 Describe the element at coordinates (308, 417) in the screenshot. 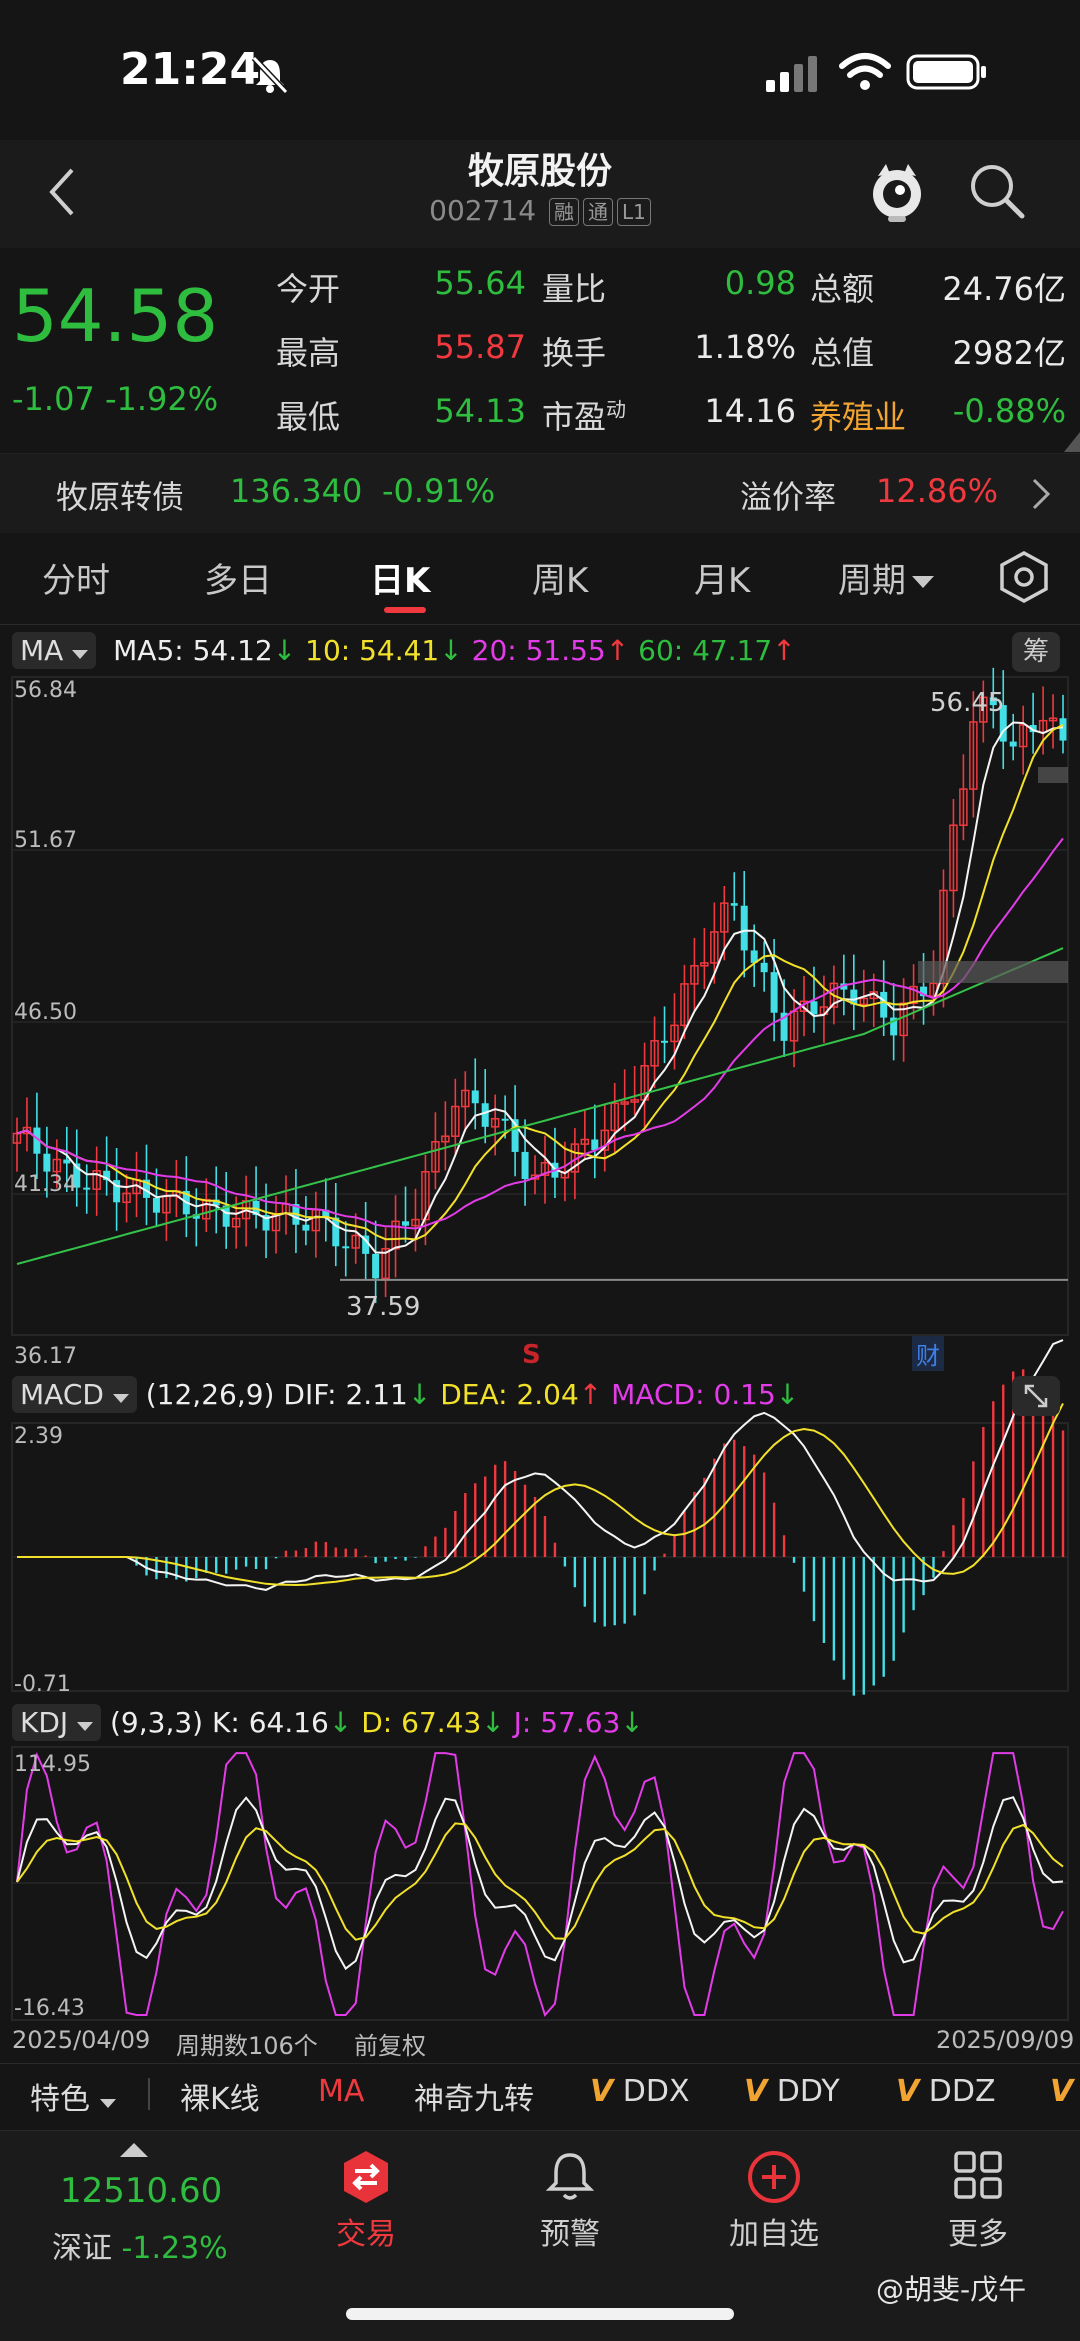

I see `low-label: 最低` at that location.